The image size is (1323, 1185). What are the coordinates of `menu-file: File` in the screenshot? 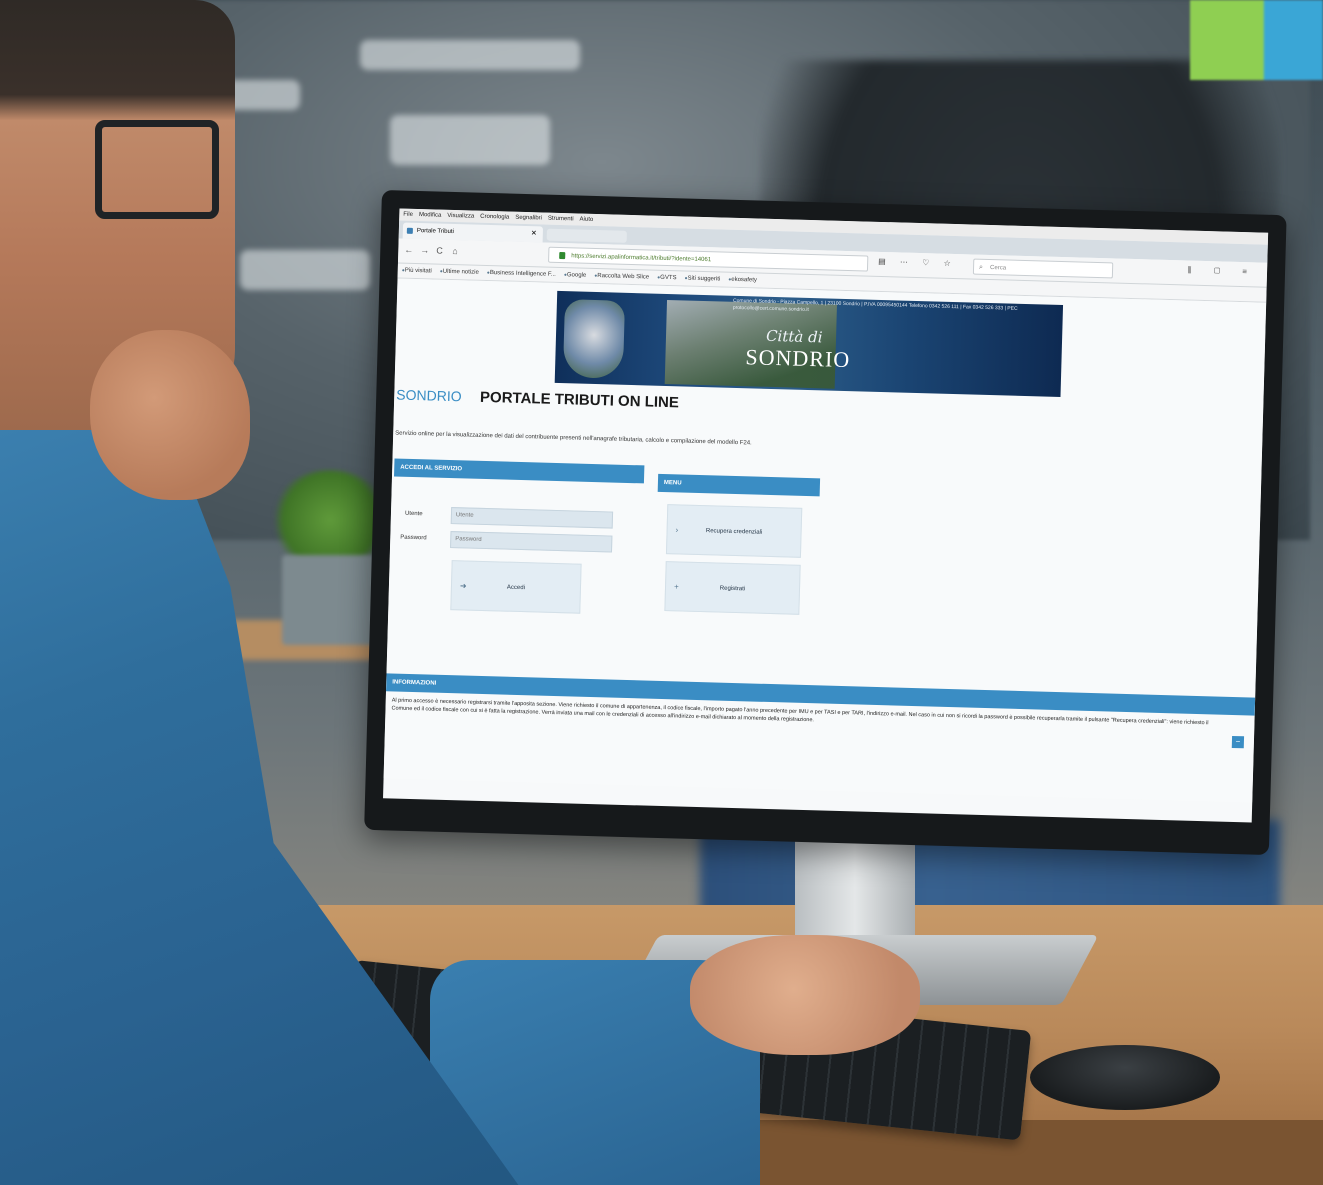 It's located at (408, 215).